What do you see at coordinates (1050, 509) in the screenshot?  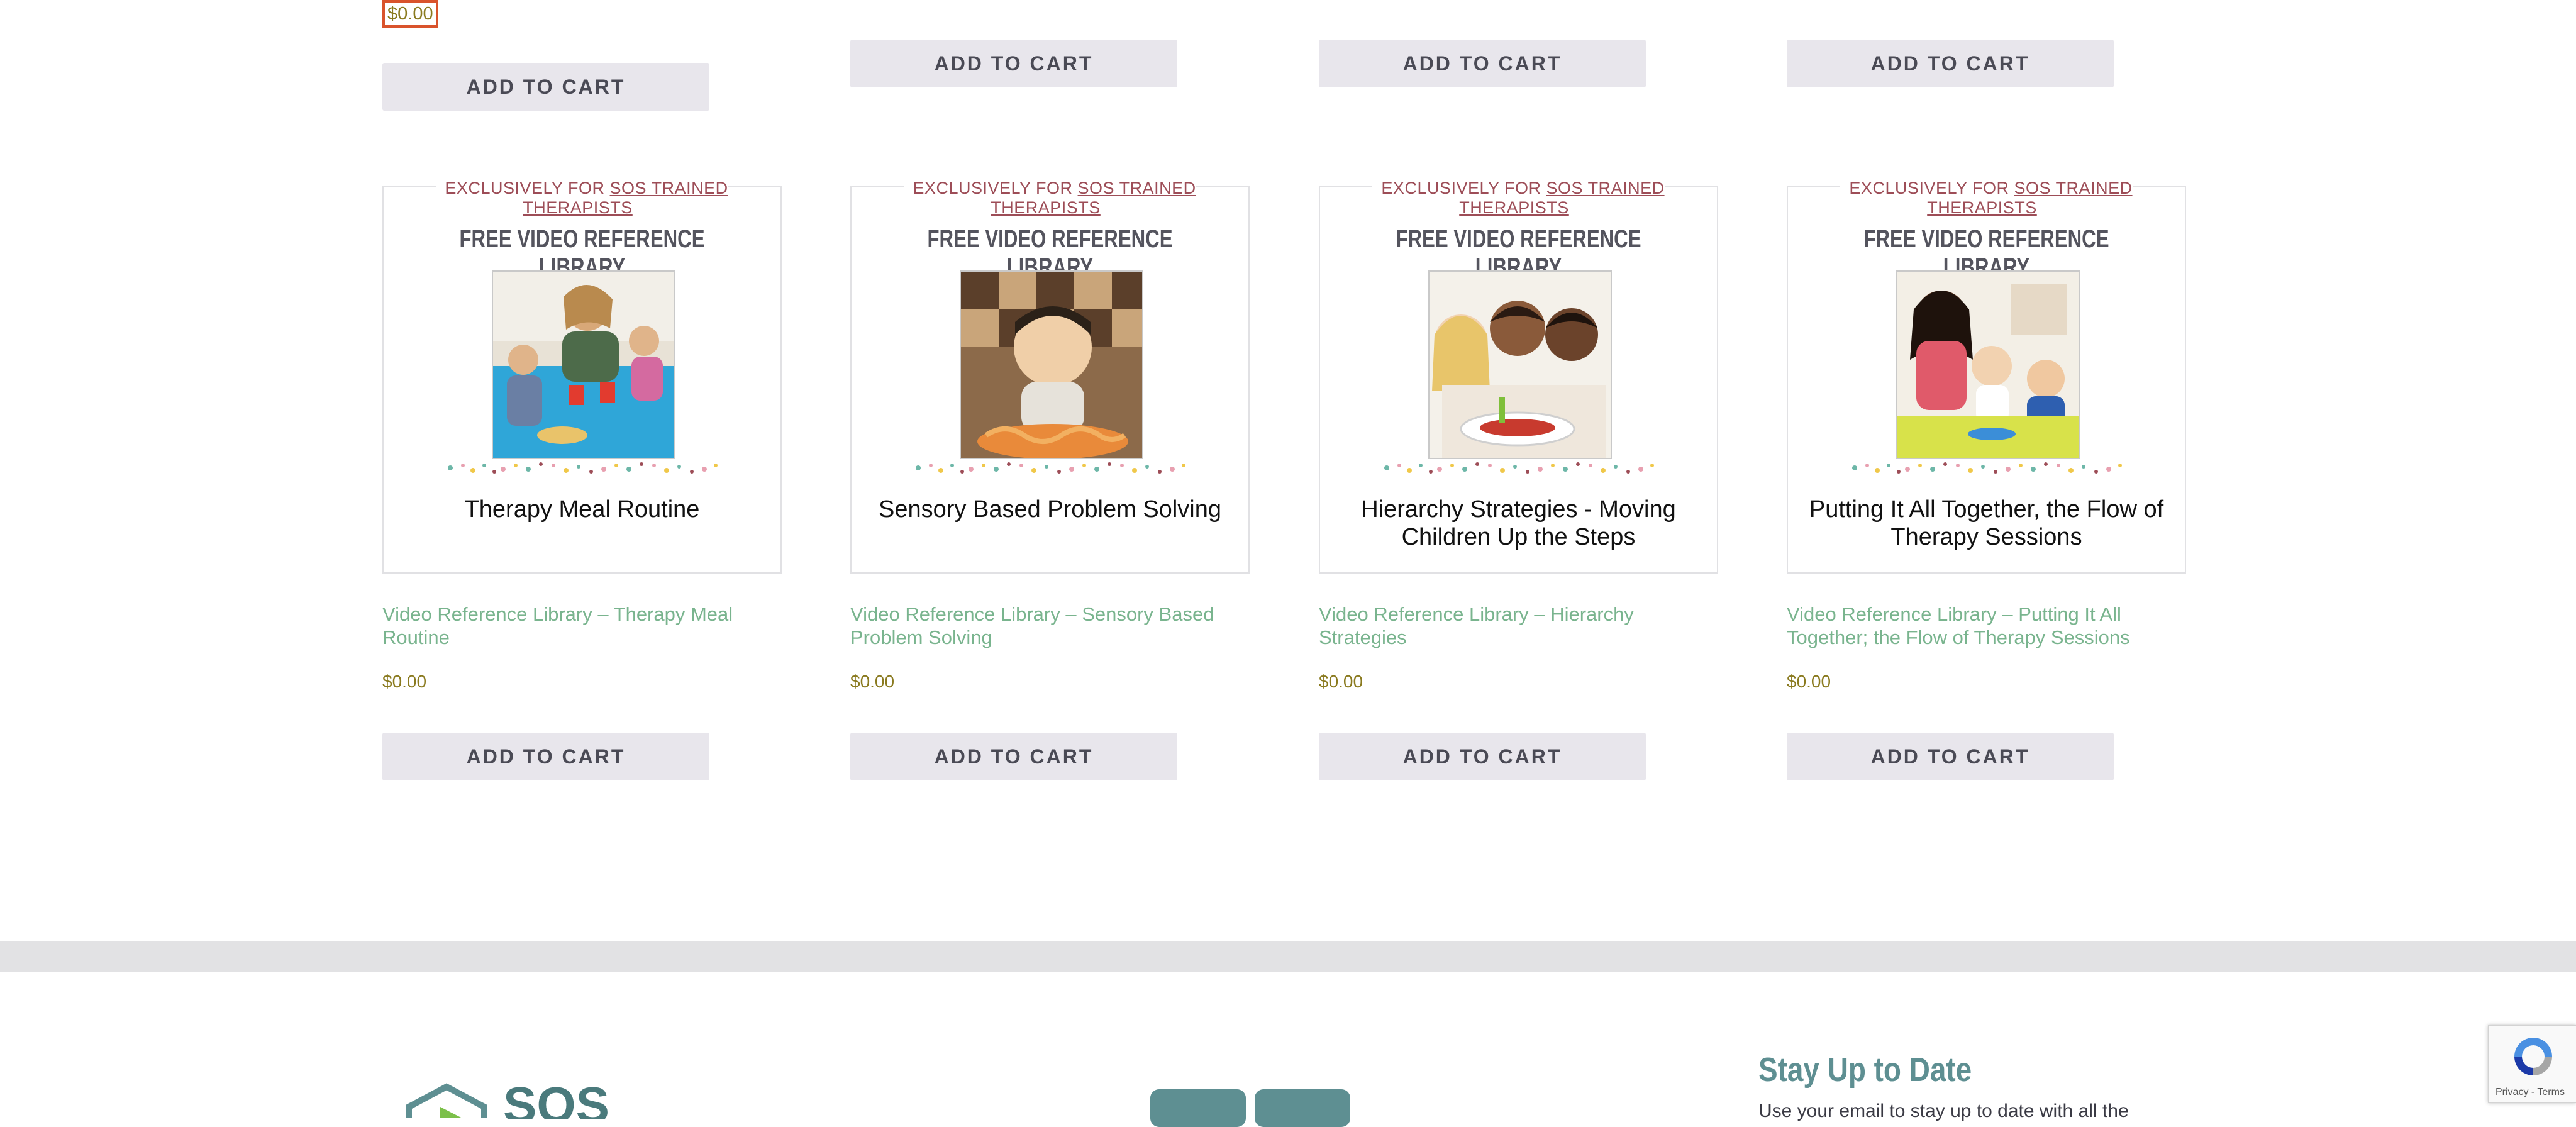 I see `session-title: Sensory Based Problem Solving` at bounding box center [1050, 509].